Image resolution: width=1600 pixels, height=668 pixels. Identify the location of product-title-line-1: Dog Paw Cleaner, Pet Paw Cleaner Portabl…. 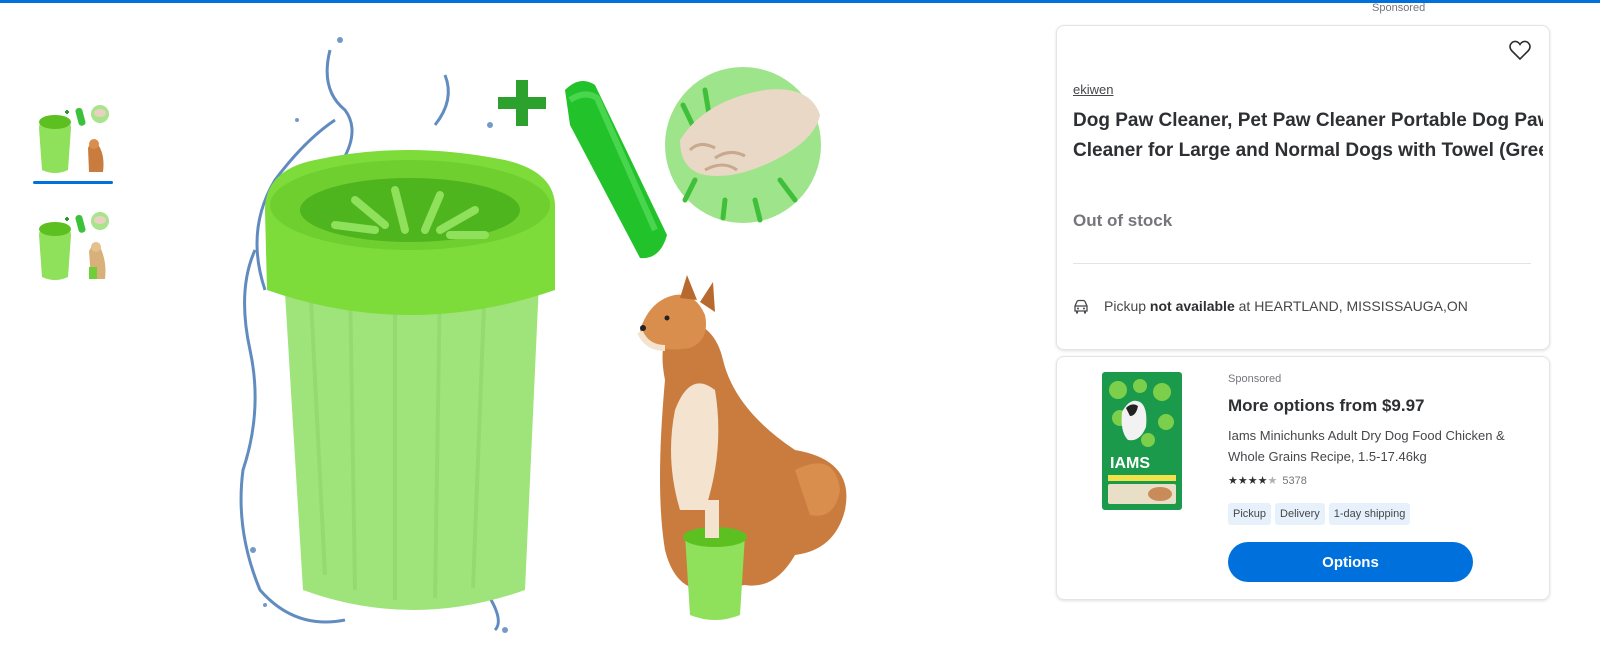
(1308, 120).